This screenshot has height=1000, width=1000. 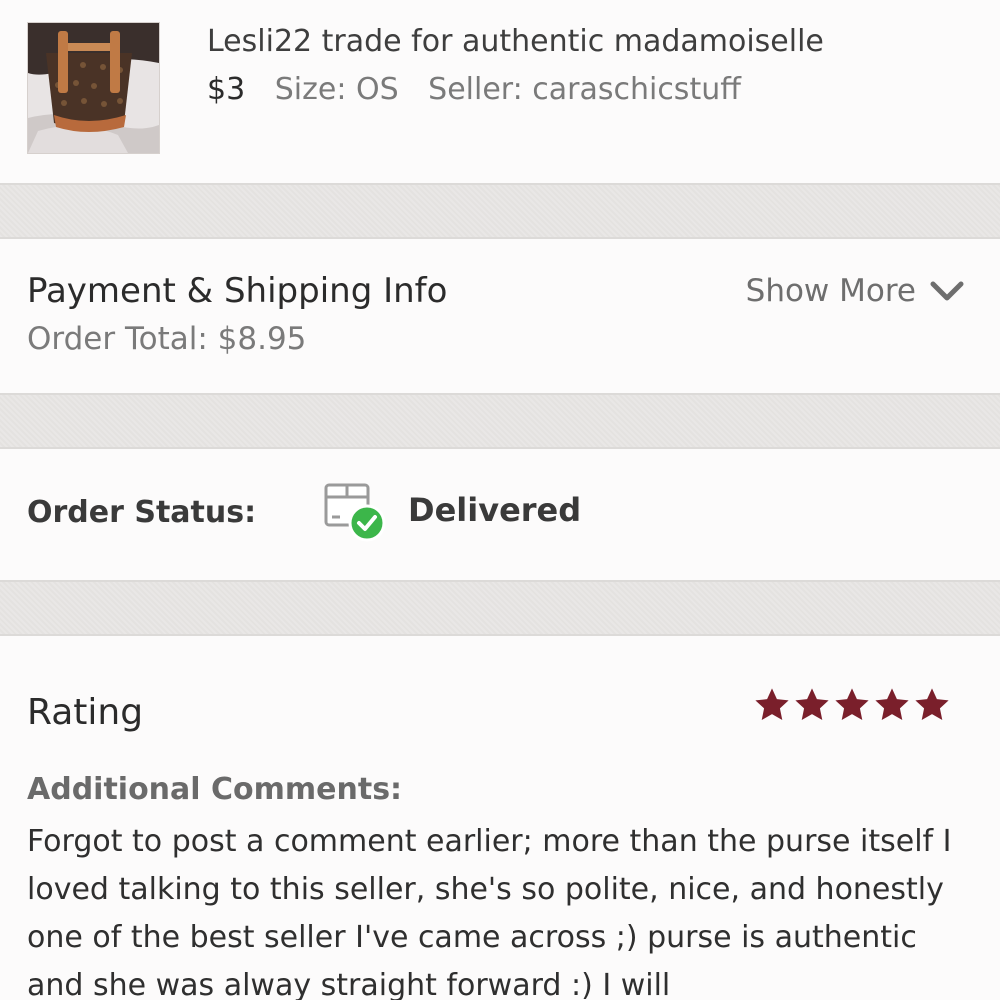 I want to click on show-more-label: Show More, so click(x=830, y=291).